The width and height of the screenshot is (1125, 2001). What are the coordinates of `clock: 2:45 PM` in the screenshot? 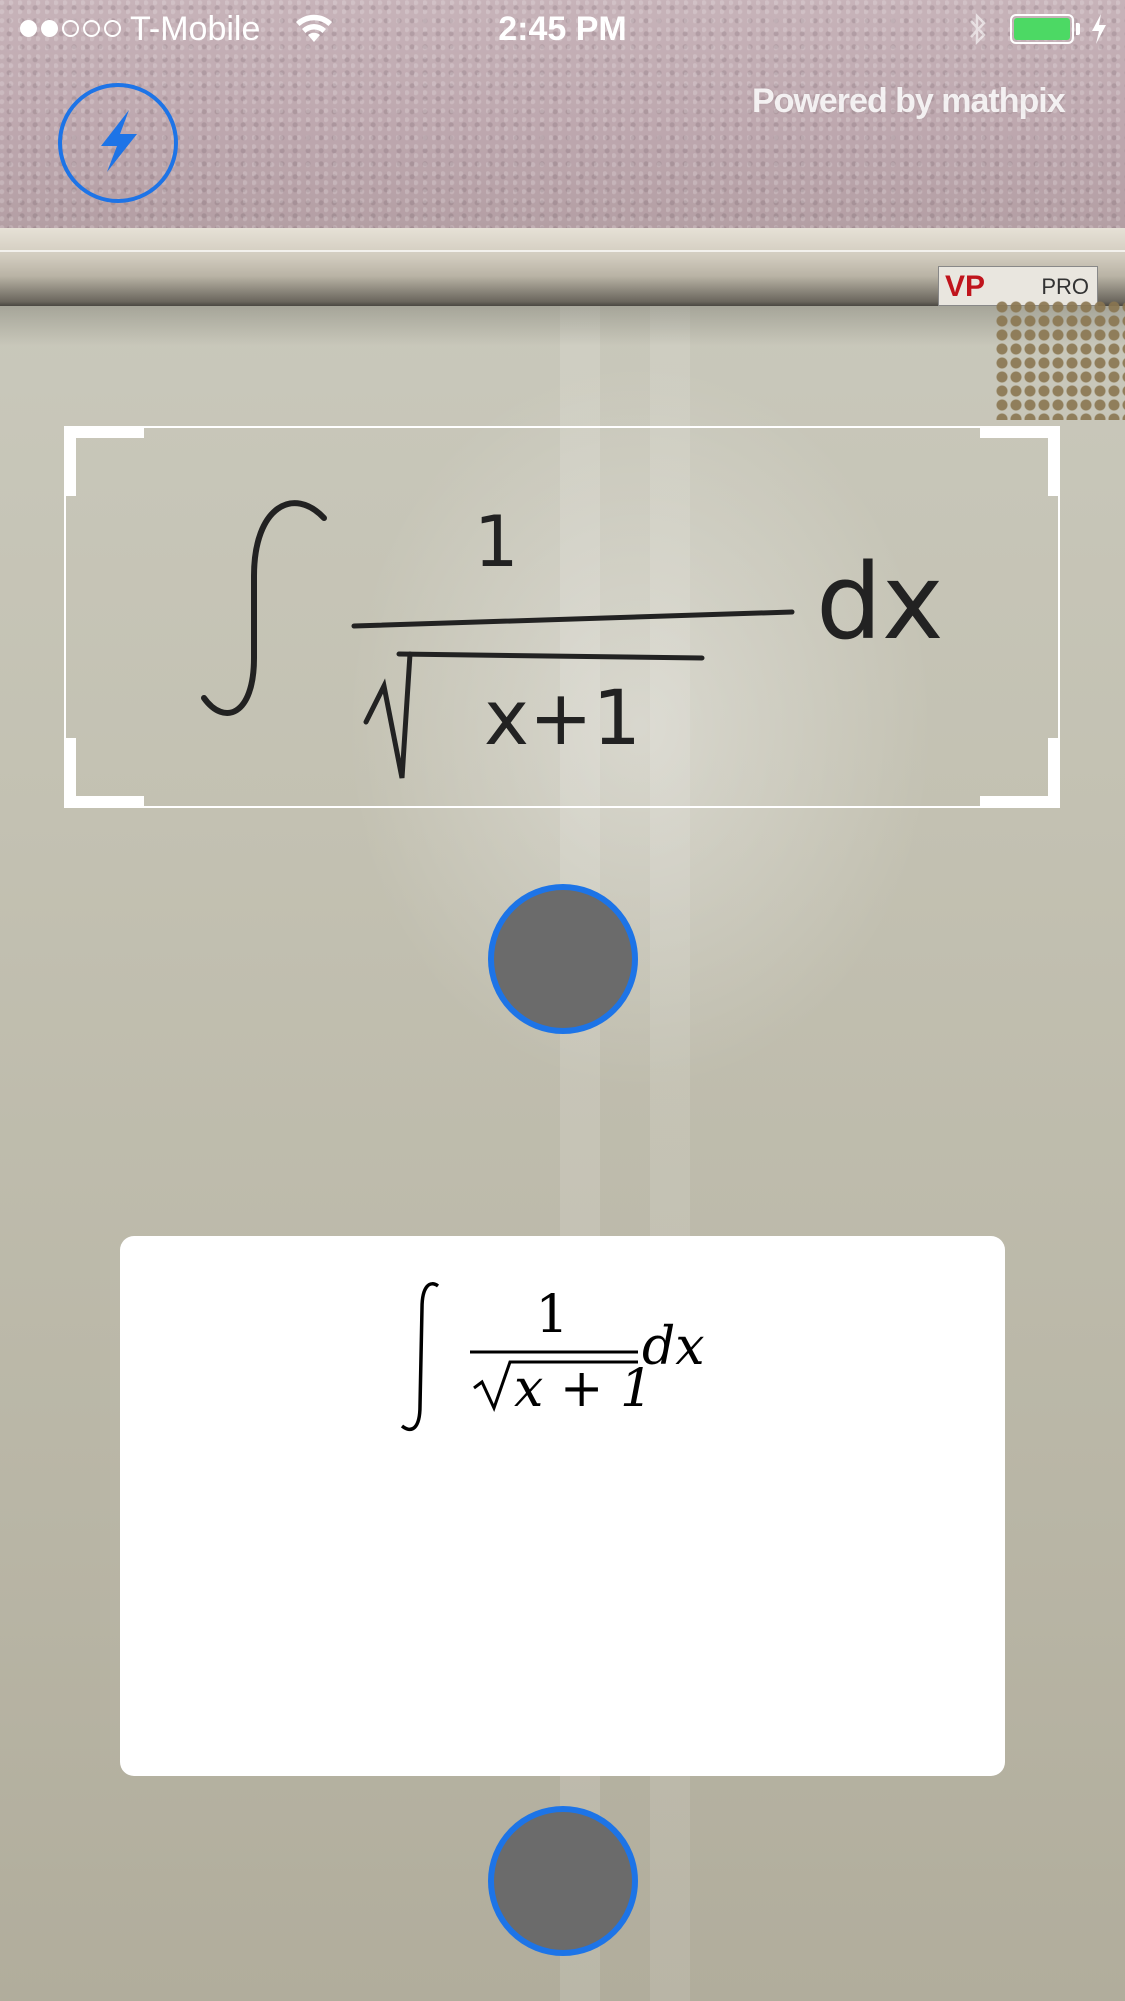 It's located at (562, 29).